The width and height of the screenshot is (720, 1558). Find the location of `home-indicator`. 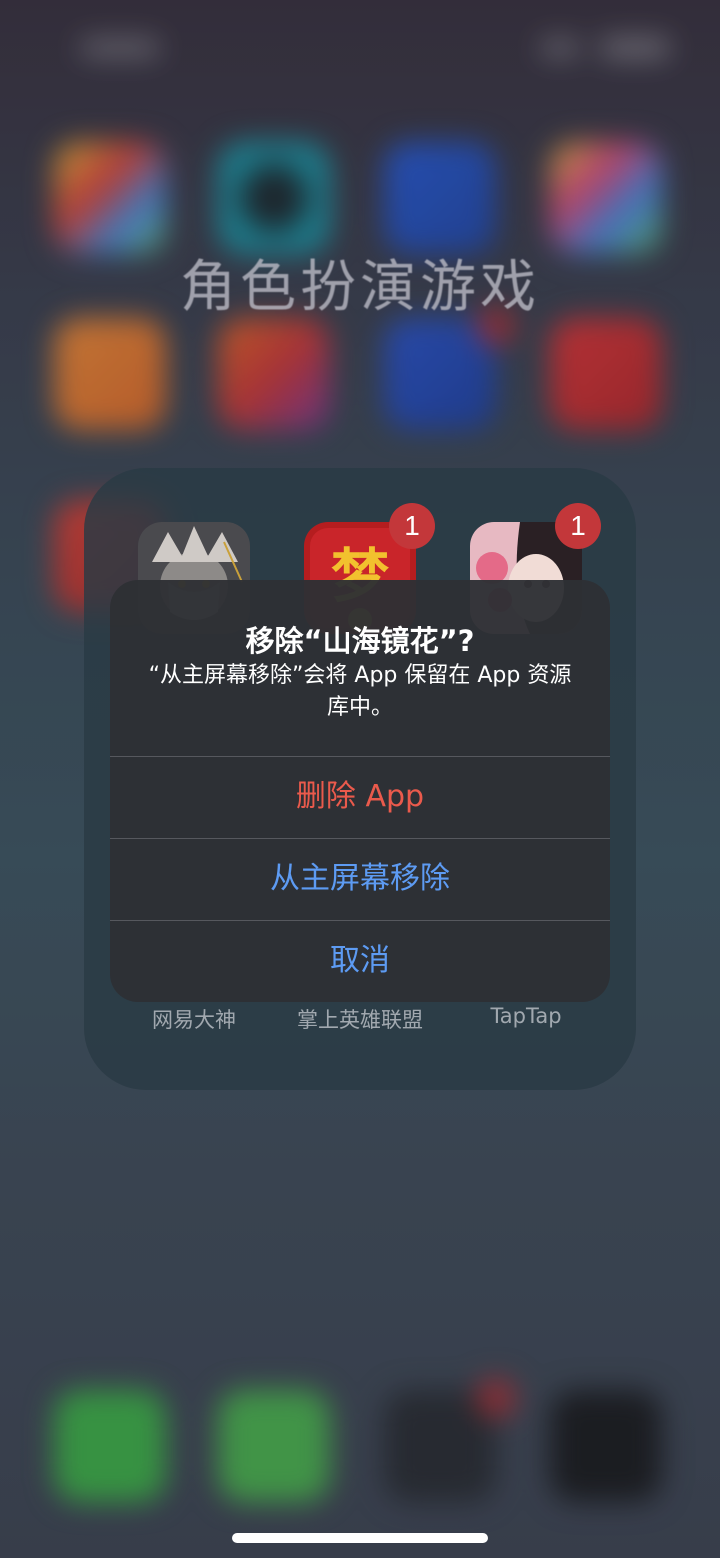

home-indicator is located at coordinates (360, 1538).